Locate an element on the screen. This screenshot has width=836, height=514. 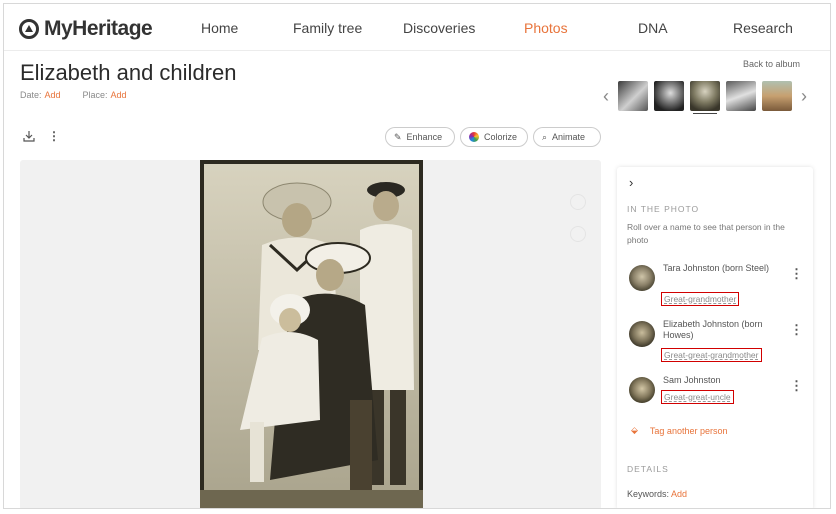
thumbnail-selected is located at coordinates (705, 96).